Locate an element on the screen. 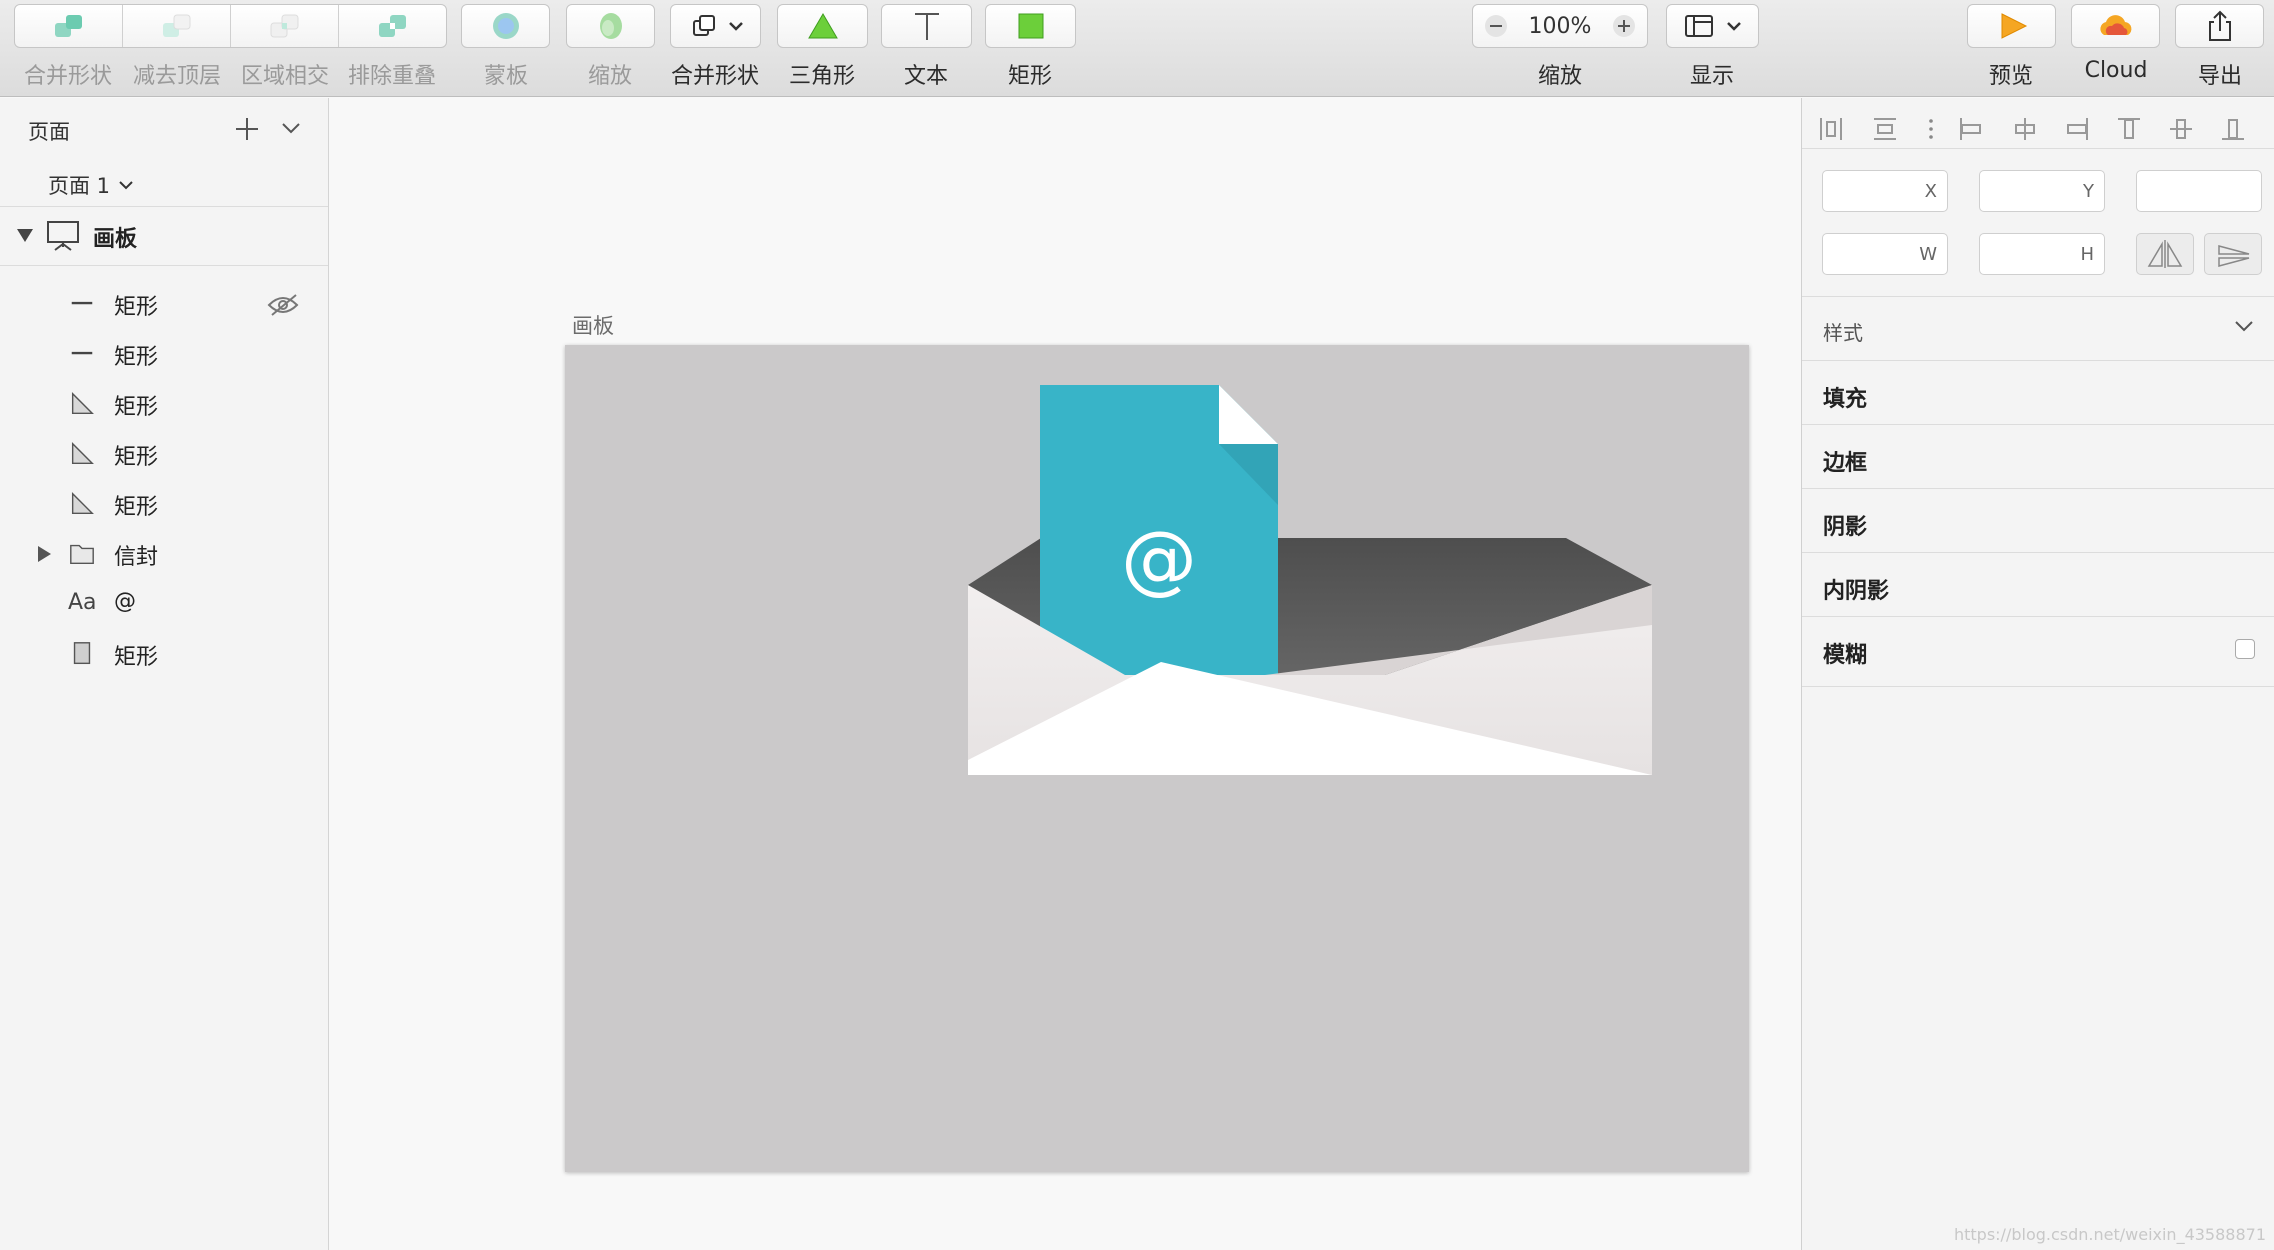 The width and height of the screenshot is (2274, 1250). inner-shadow-label: 内阴影 is located at coordinates (1856, 591).